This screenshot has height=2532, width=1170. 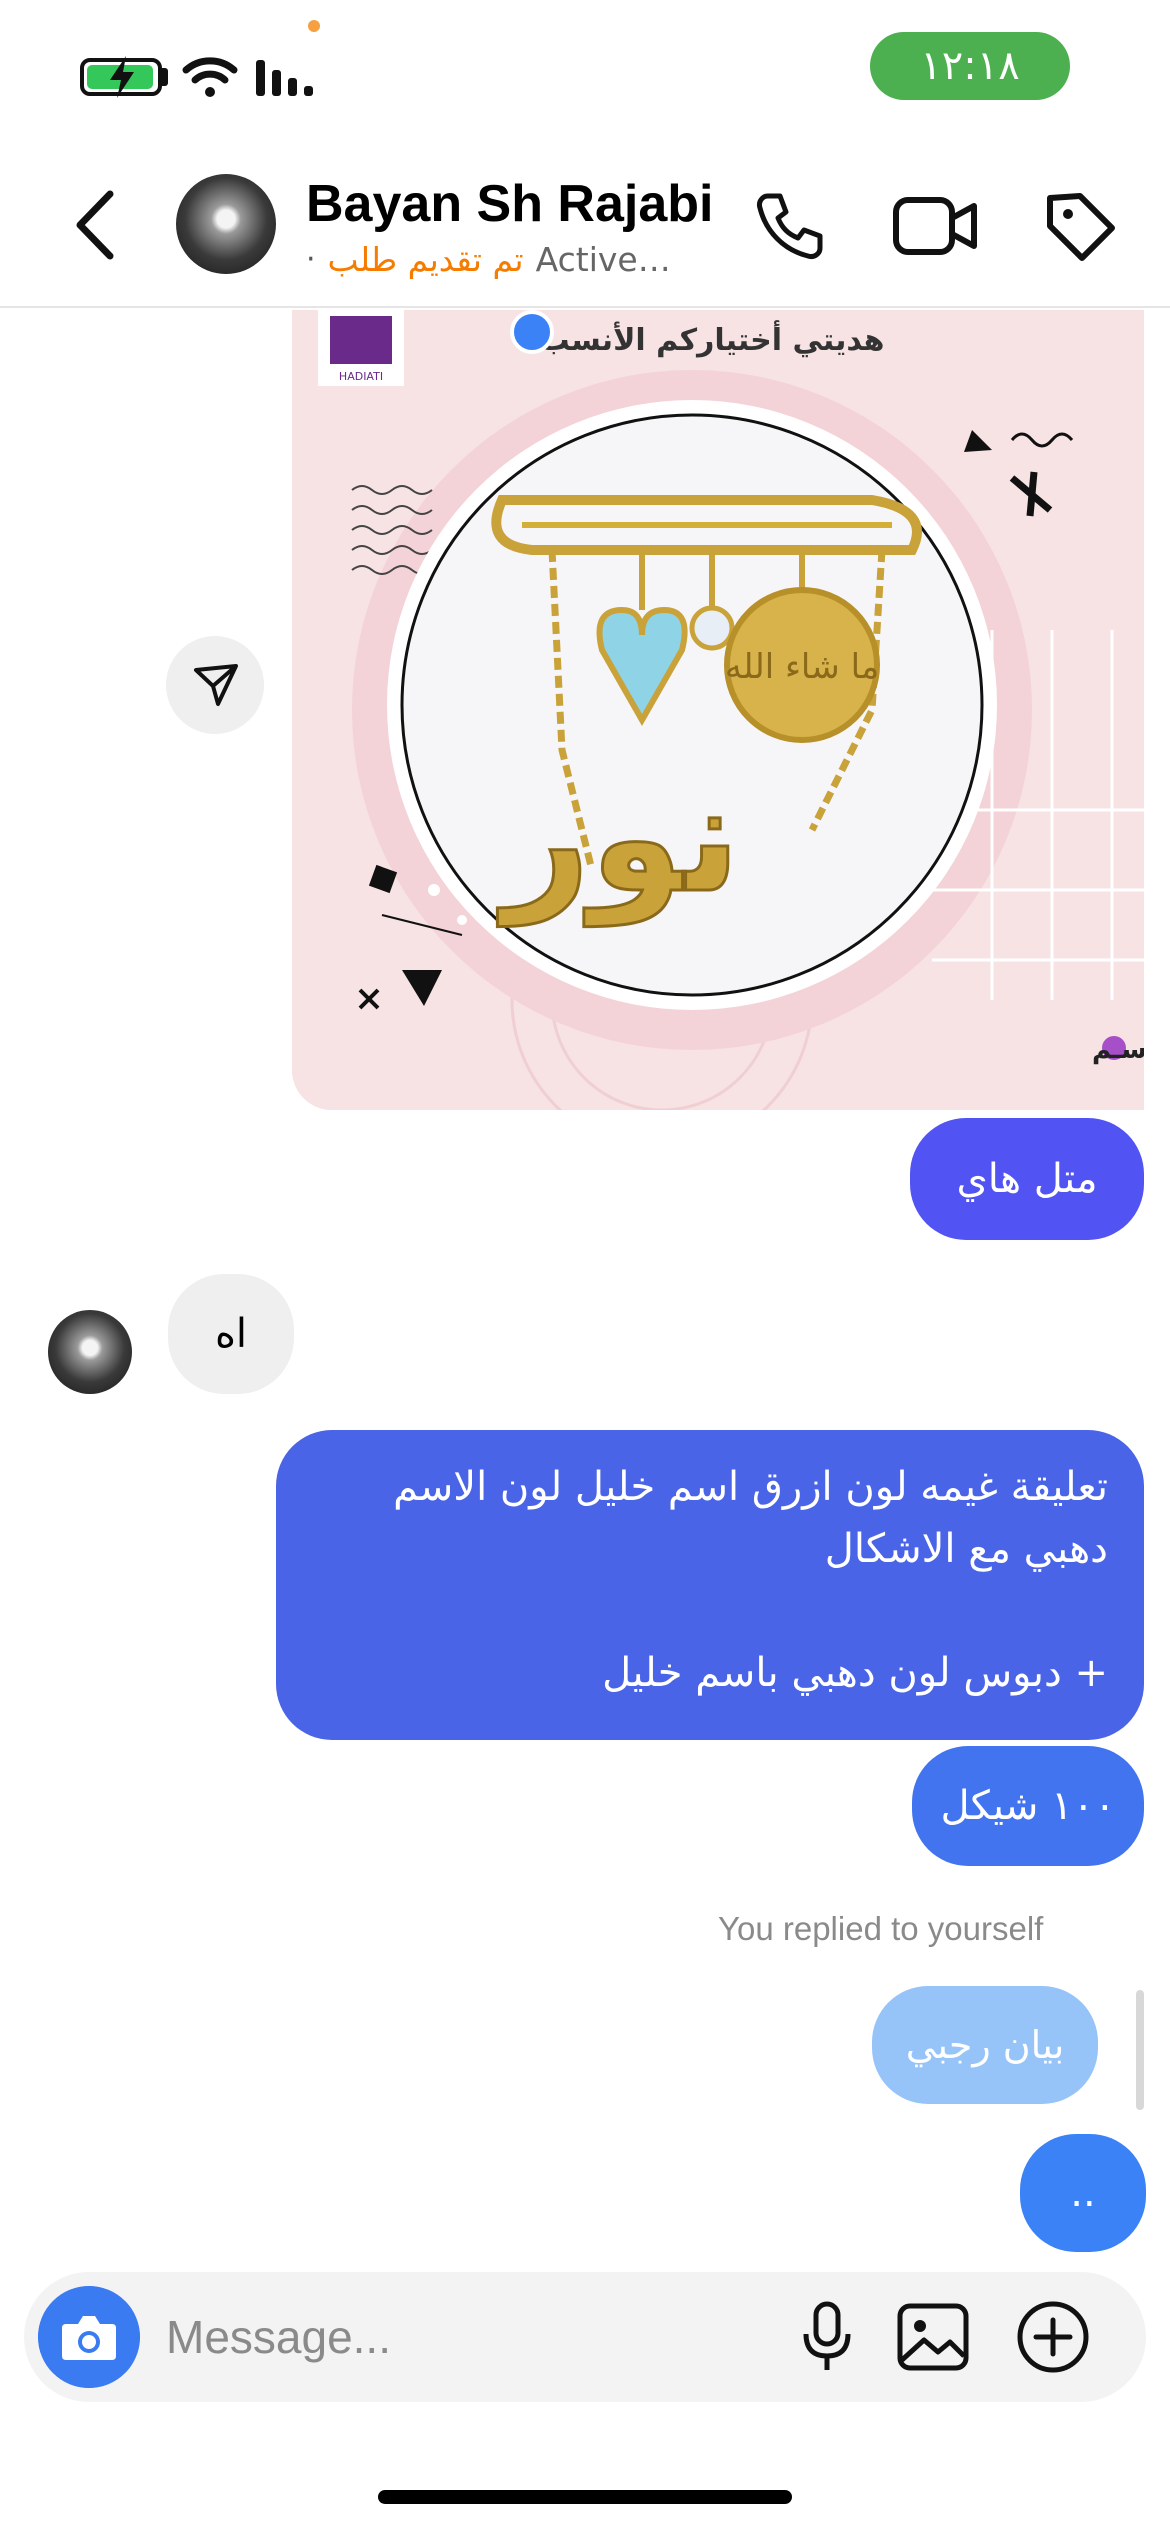 I want to click on product-caption: دبـوس بالاسـم, so click(x=1118, y=1050).